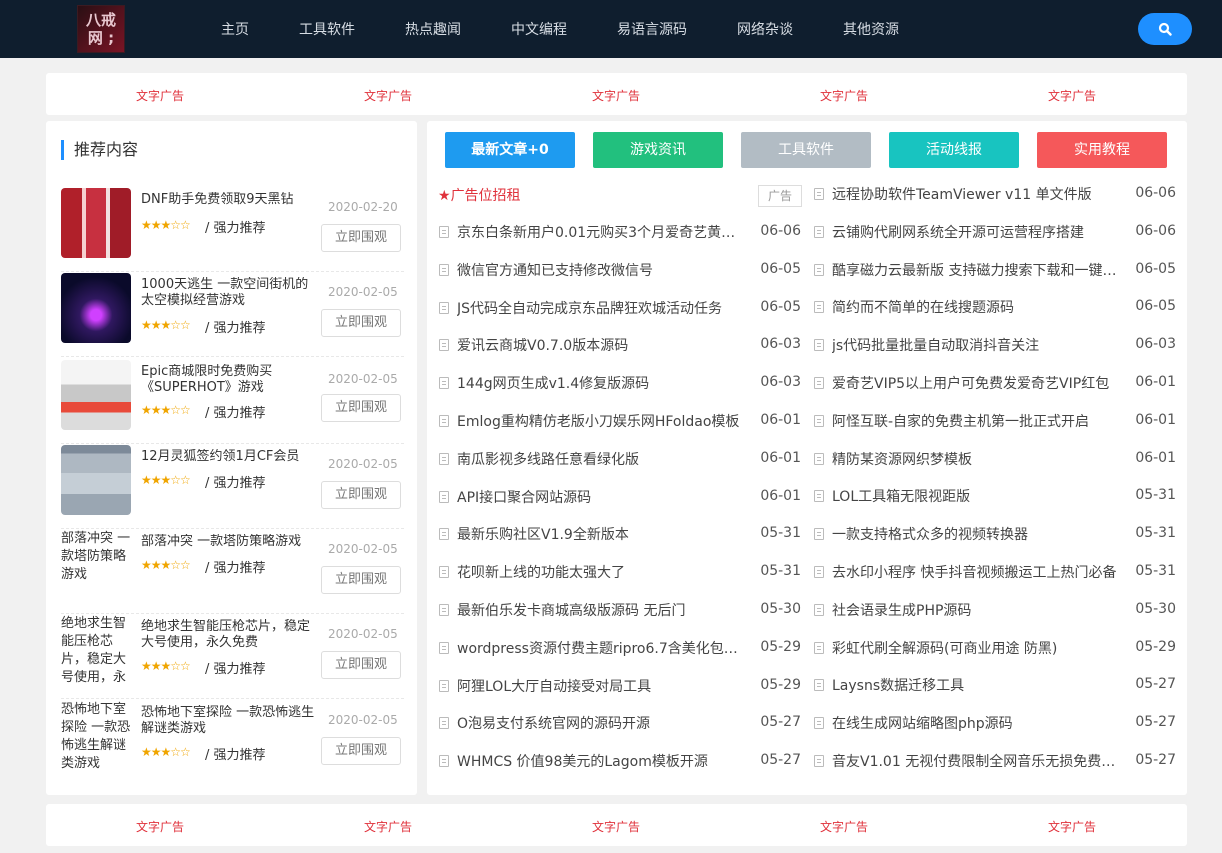 This screenshot has height=853, width=1222. Describe the element at coordinates (543, 534) in the screenshot. I see `article-title: 最新乐购社区V1.9全新版本` at that location.